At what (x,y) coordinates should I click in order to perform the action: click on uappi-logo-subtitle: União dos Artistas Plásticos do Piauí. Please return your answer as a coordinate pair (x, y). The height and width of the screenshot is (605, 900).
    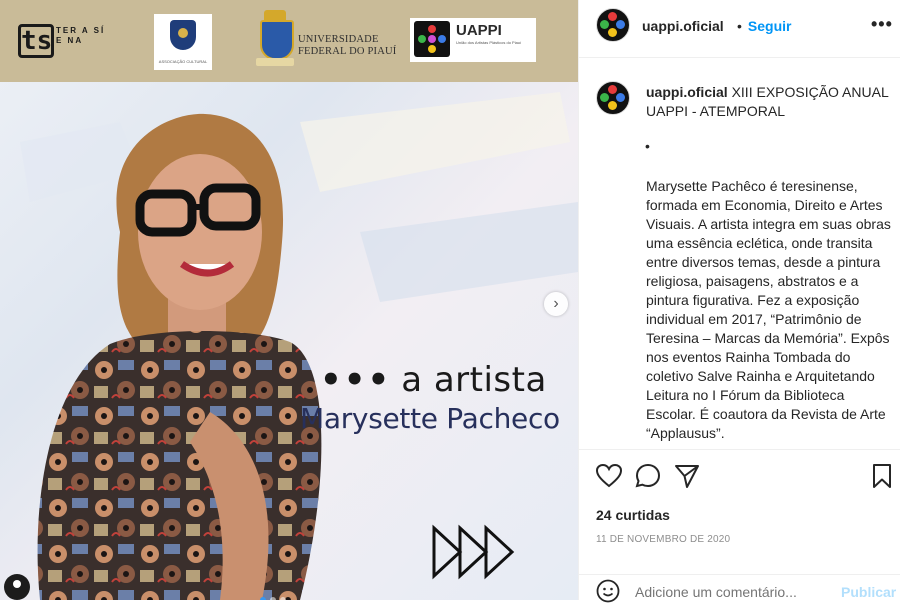
    Looking at the image, I should click on (489, 42).